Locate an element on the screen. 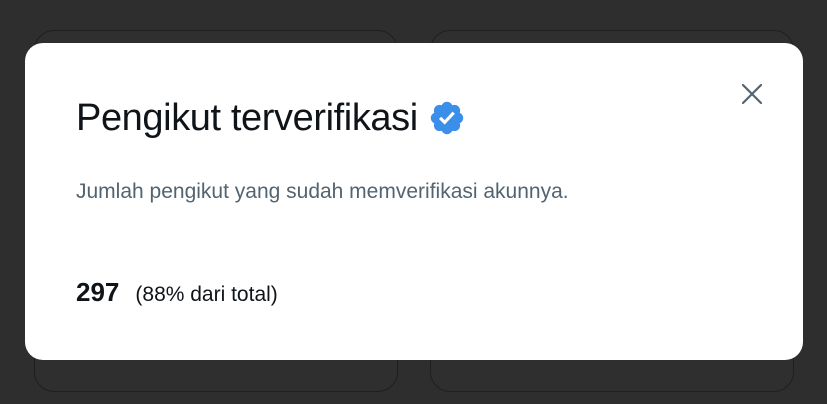 The height and width of the screenshot is (404, 827). close-button is located at coordinates (752, 94).